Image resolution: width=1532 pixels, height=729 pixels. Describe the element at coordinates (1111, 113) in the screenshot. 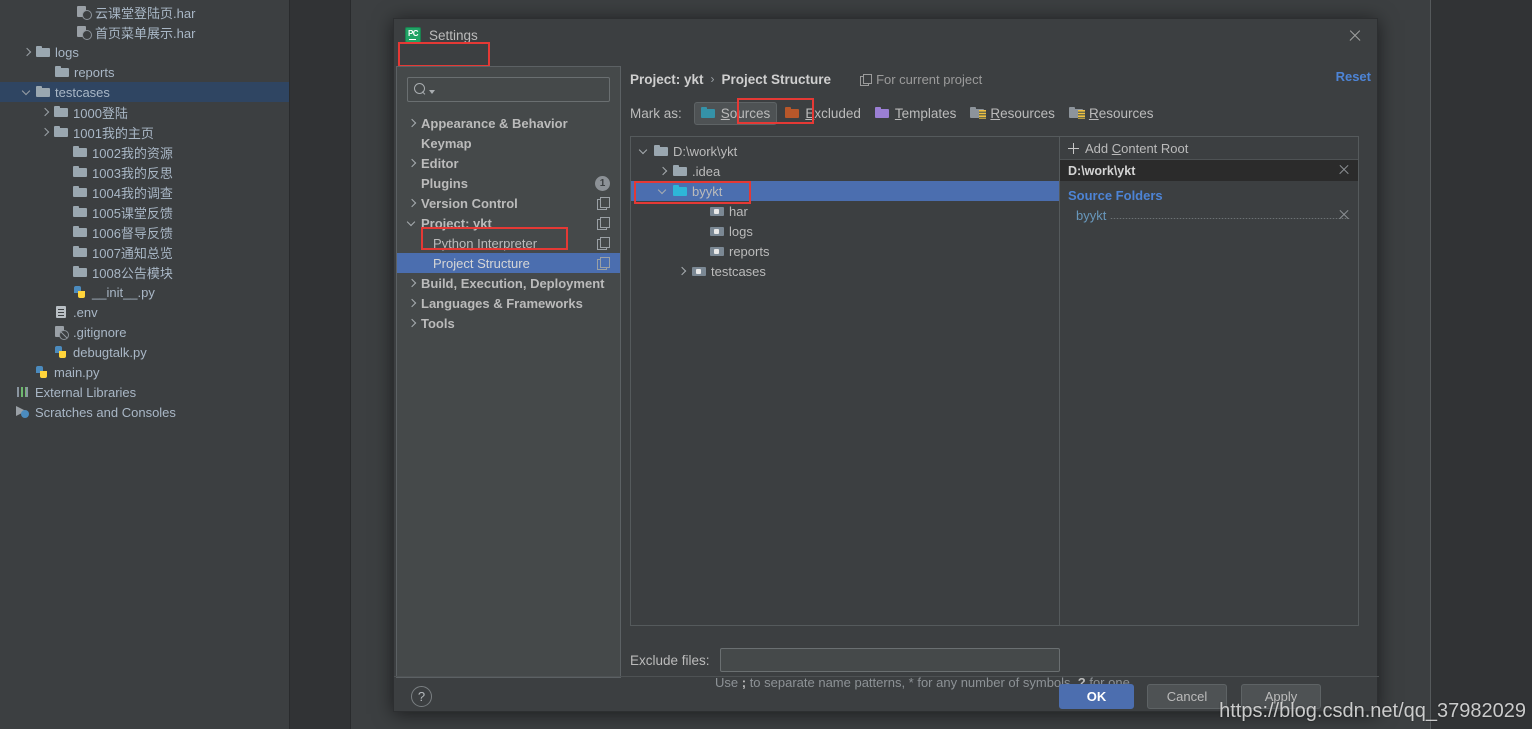

I see `mark-as-resources-button-2: Resources` at that location.